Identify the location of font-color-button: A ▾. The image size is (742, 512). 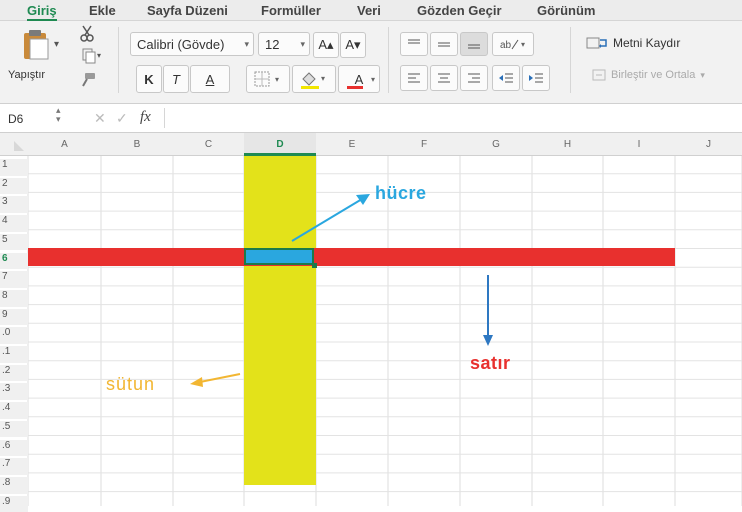
(359, 79).